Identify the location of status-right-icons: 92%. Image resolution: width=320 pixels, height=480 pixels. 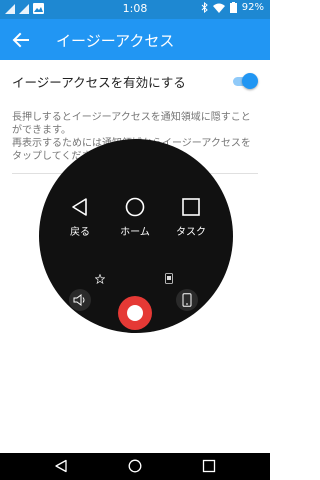
(232, 7).